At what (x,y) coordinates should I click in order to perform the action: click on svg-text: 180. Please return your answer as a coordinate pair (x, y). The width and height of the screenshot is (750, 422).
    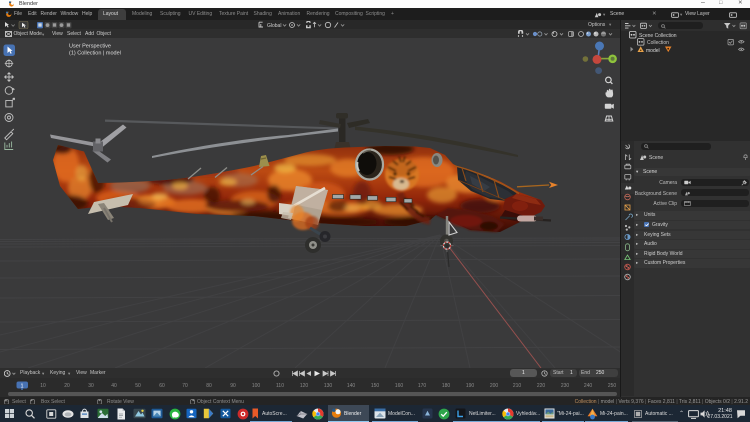
    Looking at the image, I should click on (446, 386).